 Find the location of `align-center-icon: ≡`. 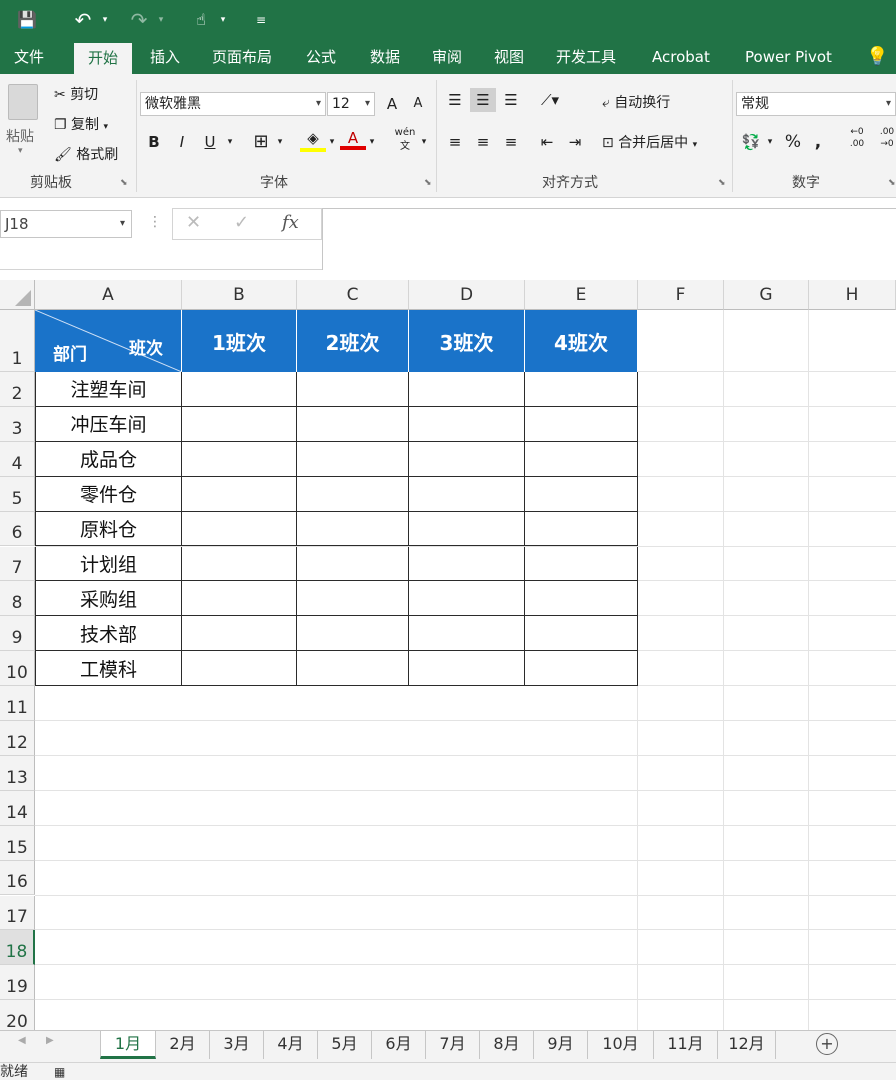

align-center-icon: ≡ is located at coordinates (483, 142).